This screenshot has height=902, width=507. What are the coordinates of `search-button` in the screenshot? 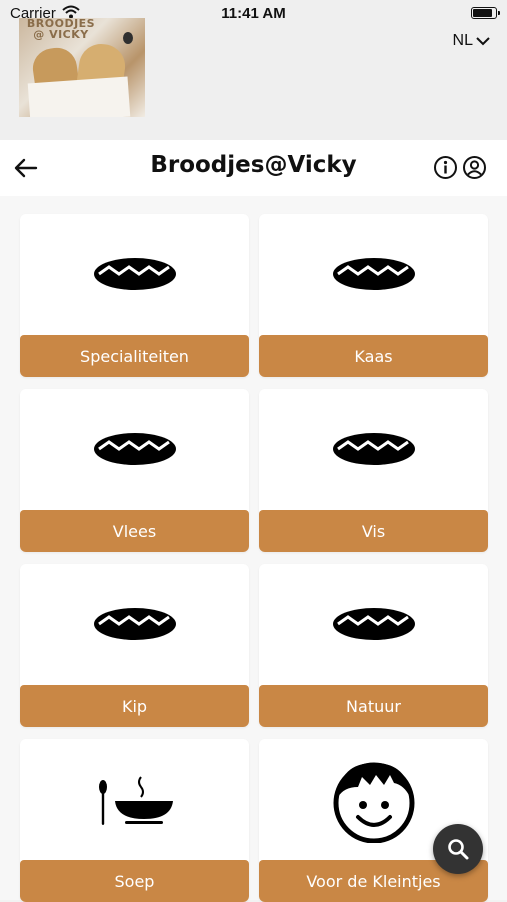 It's located at (458, 849).